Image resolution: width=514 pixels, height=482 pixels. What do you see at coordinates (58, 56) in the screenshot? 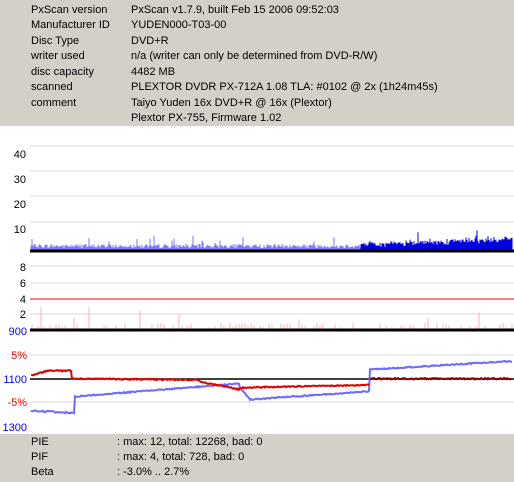
I see `info-key: writer used` at bounding box center [58, 56].